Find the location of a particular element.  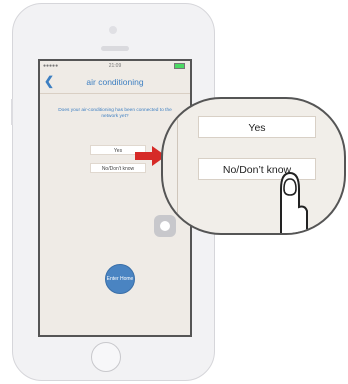

camera is located at coordinates (113, 30).